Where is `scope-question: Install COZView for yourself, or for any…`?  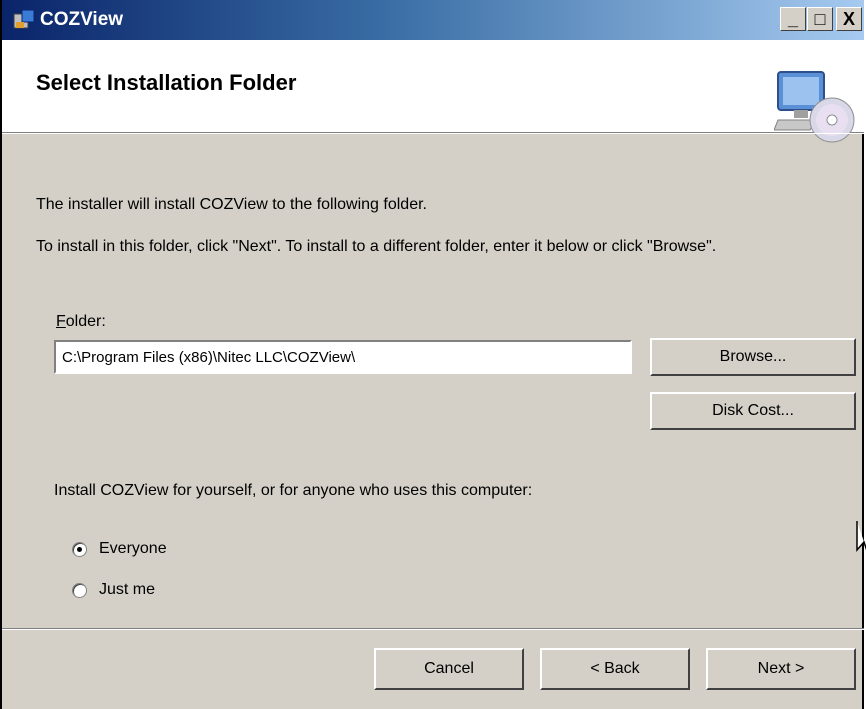 scope-question: Install COZView for yourself, or for any… is located at coordinates (293, 490).